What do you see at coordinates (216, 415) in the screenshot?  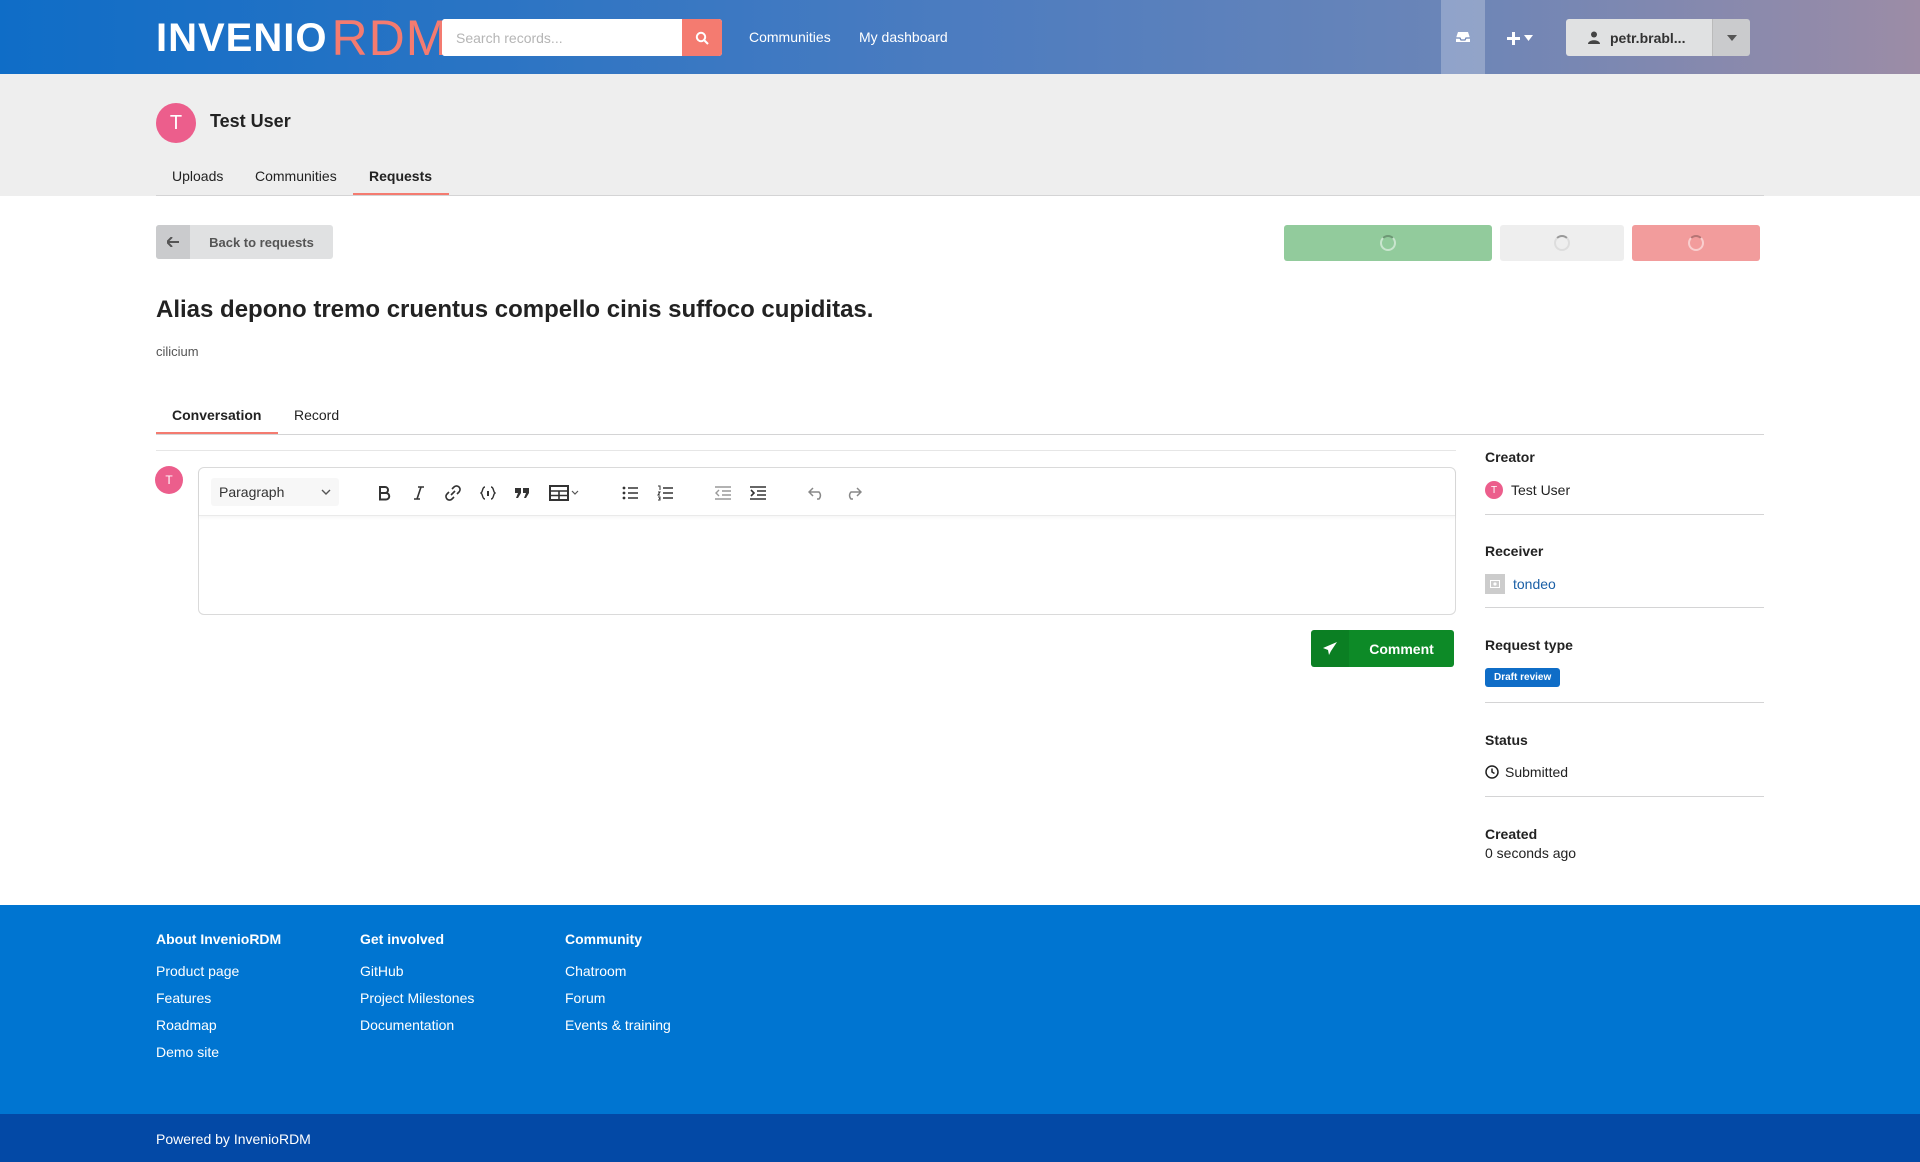 I see `tab-conversation: Conversation` at bounding box center [216, 415].